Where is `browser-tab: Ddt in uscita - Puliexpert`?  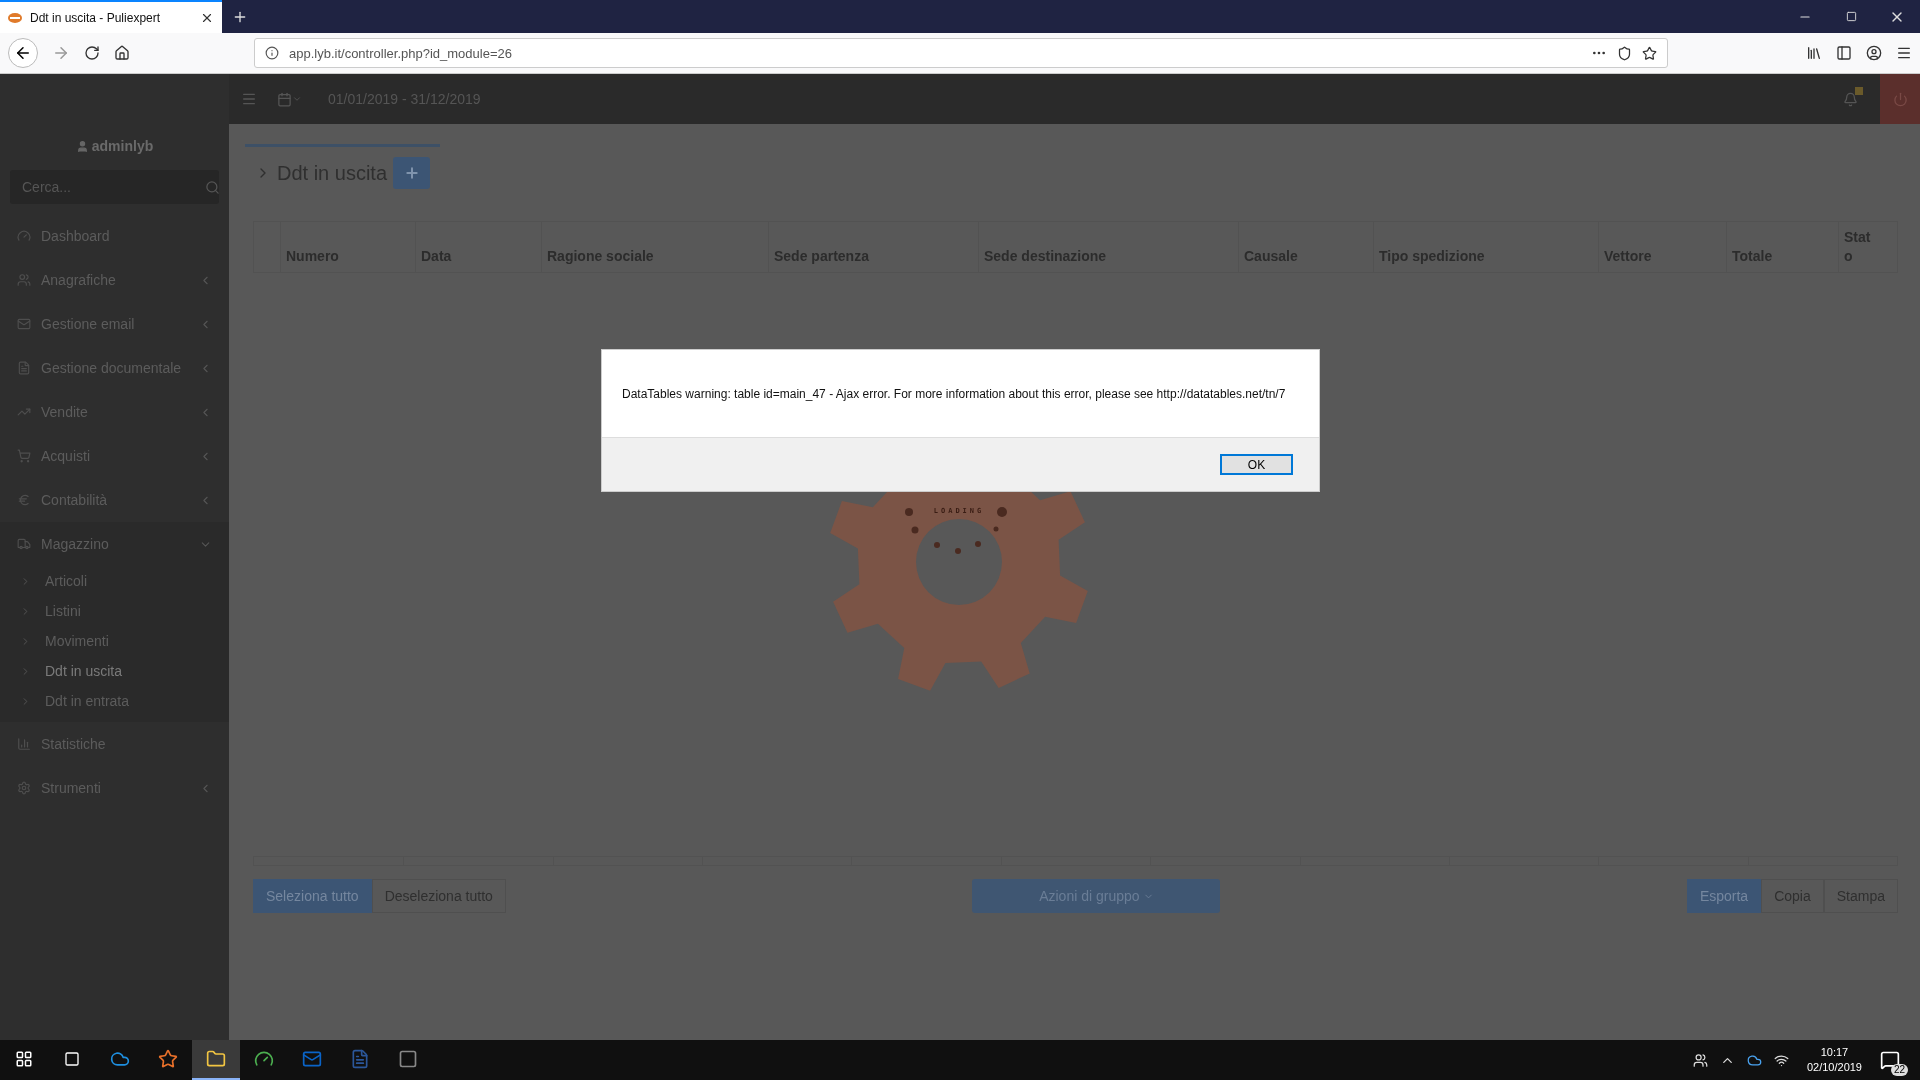
browser-tab: Ddt in uscita - Puliexpert is located at coordinates (111, 16).